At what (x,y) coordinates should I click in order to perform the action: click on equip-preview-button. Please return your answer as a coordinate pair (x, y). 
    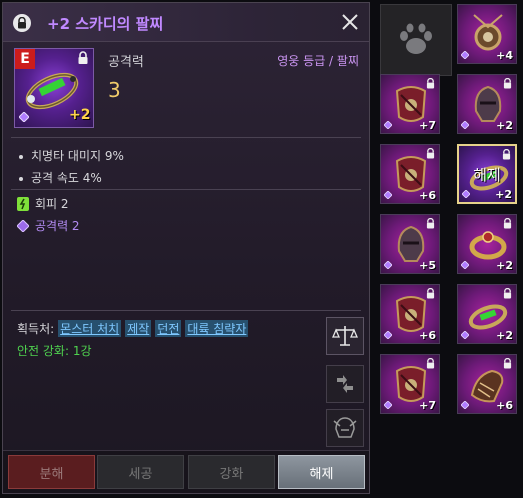
    Looking at the image, I should click on (345, 428).